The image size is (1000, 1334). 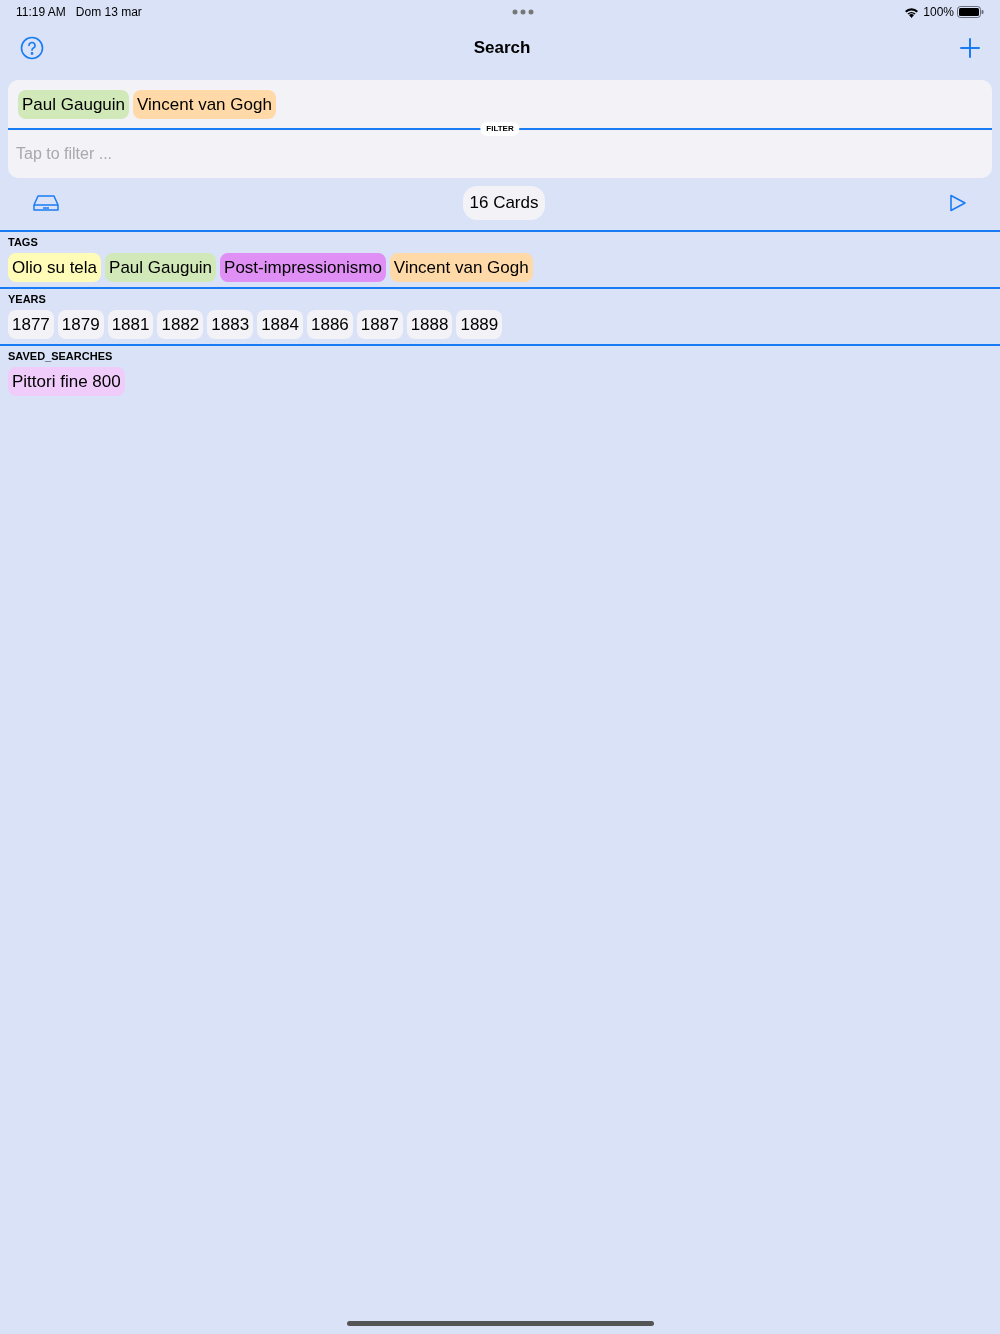 What do you see at coordinates (504, 203) in the screenshot?
I see `card-count: 16 Cards` at bounding box center [504, 203].